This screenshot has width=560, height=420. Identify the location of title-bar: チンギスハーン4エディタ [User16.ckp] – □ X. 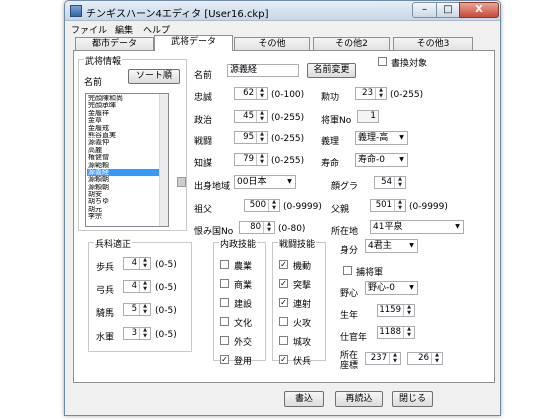
(282, 11).